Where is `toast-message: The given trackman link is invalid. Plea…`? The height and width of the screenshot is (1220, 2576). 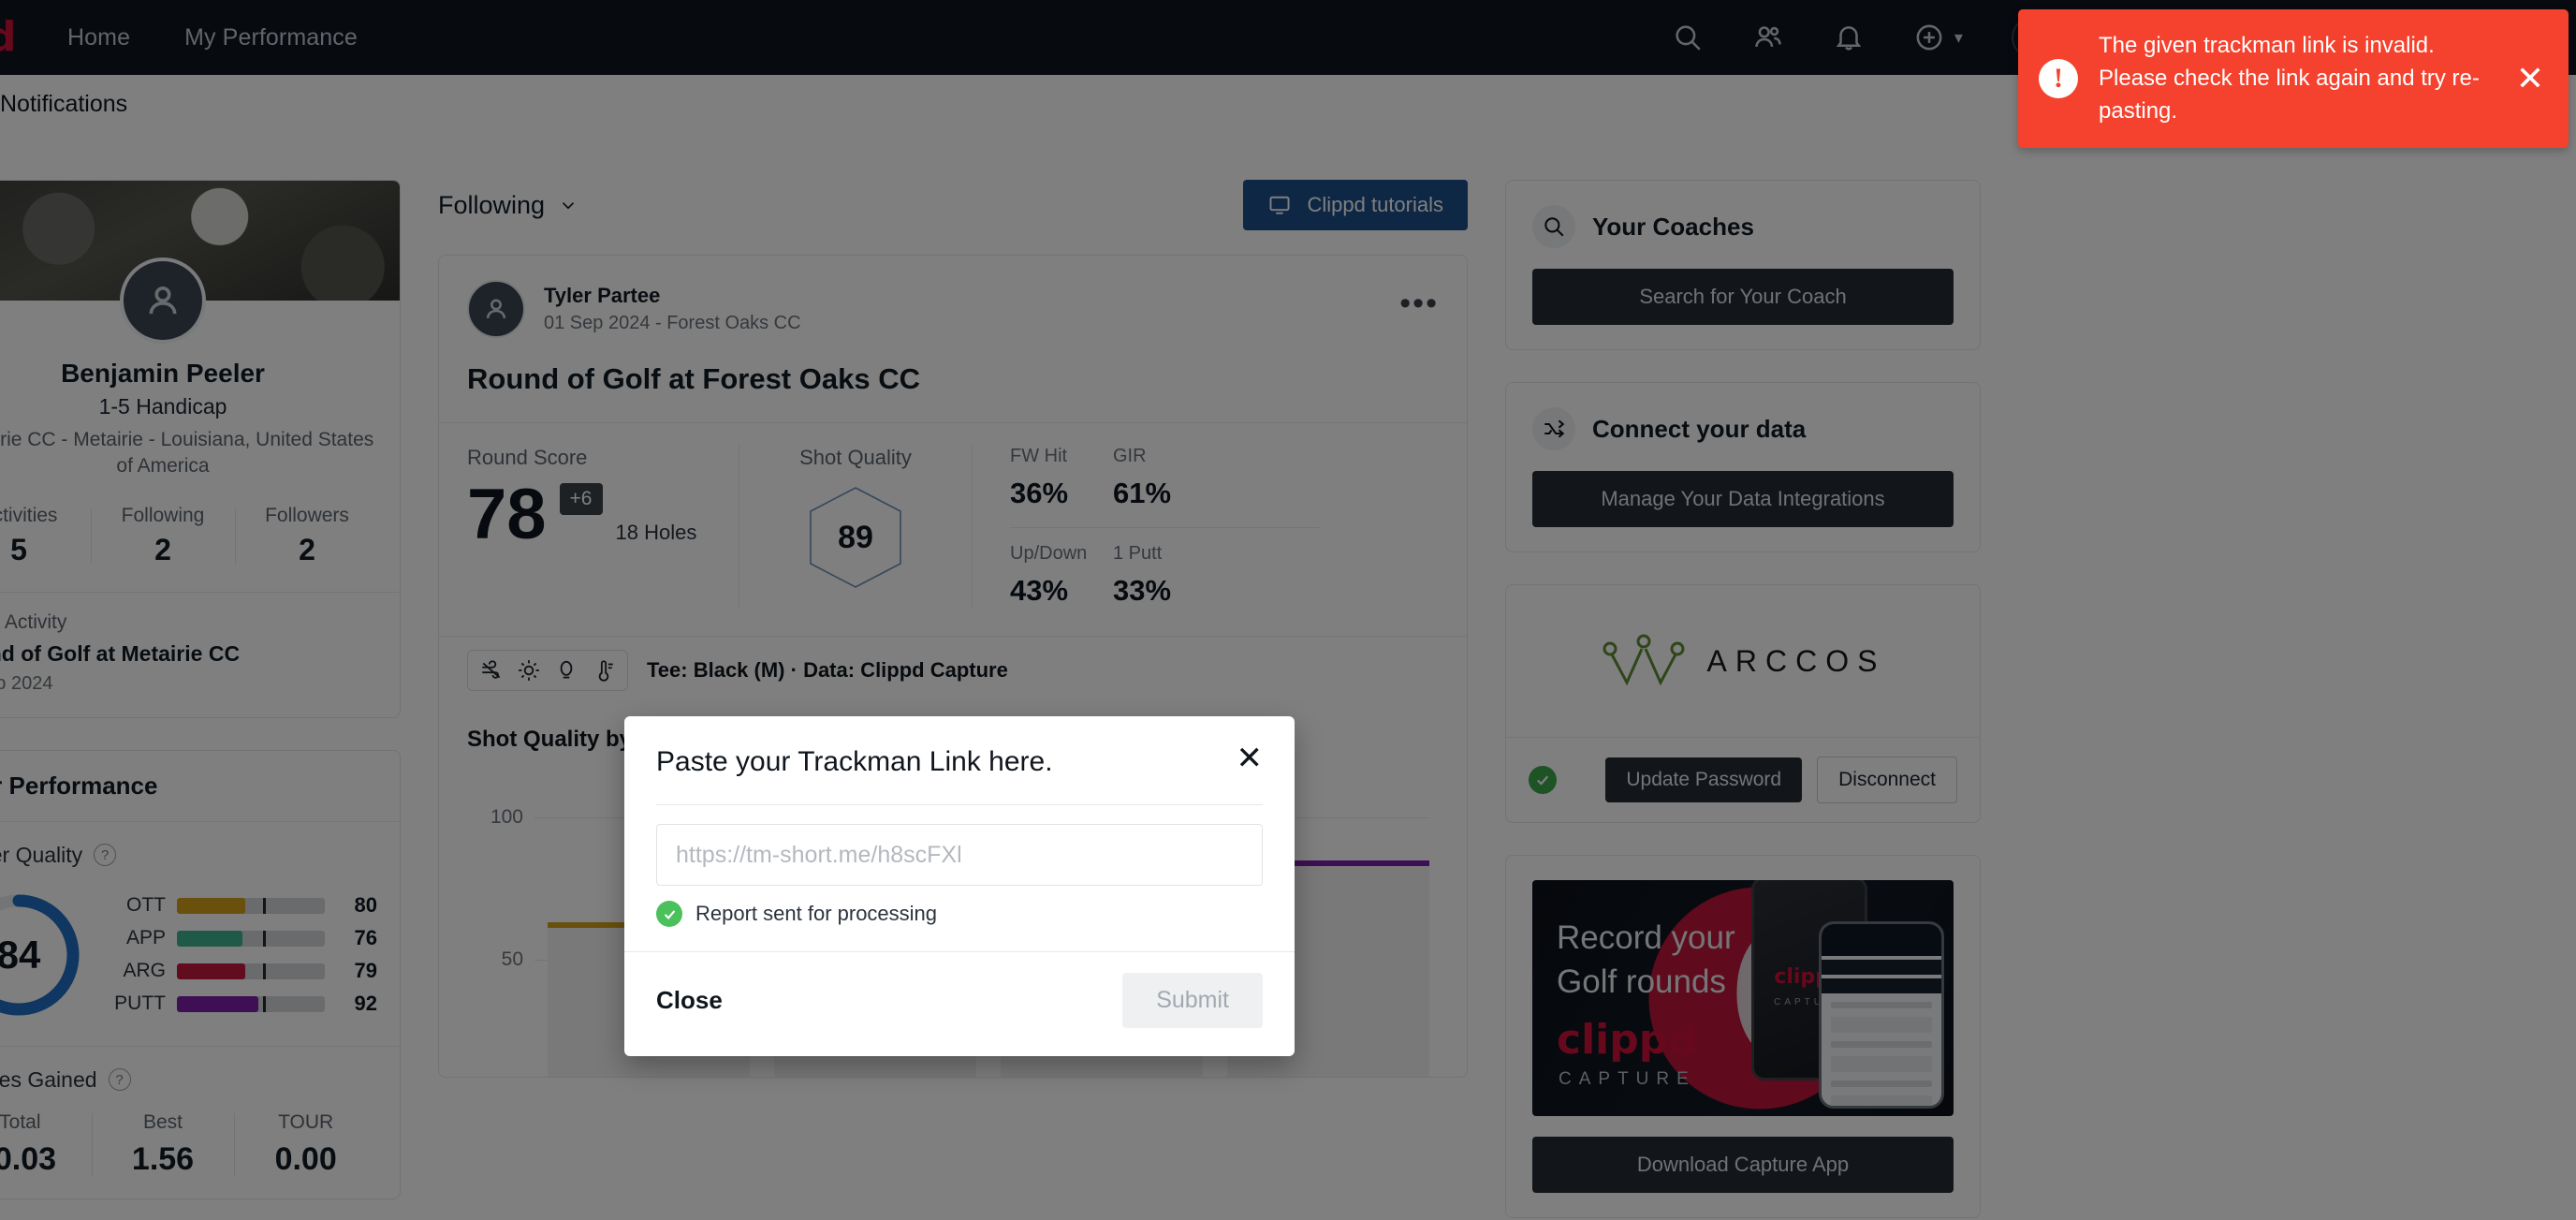 toast-message: The given trackman link is invalid. Plea… is located at coordinates (2289, 78).